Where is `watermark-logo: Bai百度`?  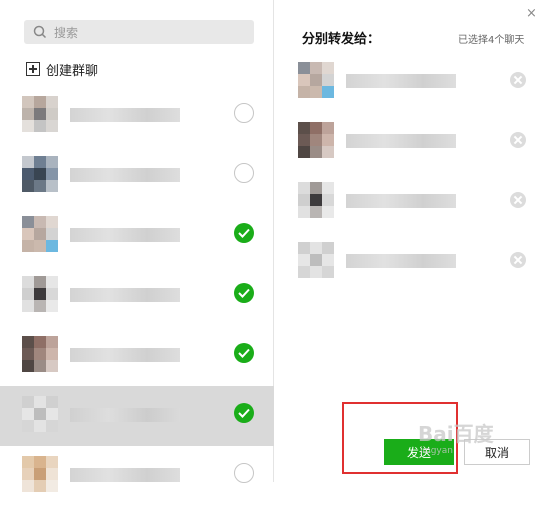 watermark-logo: Bai百度 is located at coordinates (456, 434).